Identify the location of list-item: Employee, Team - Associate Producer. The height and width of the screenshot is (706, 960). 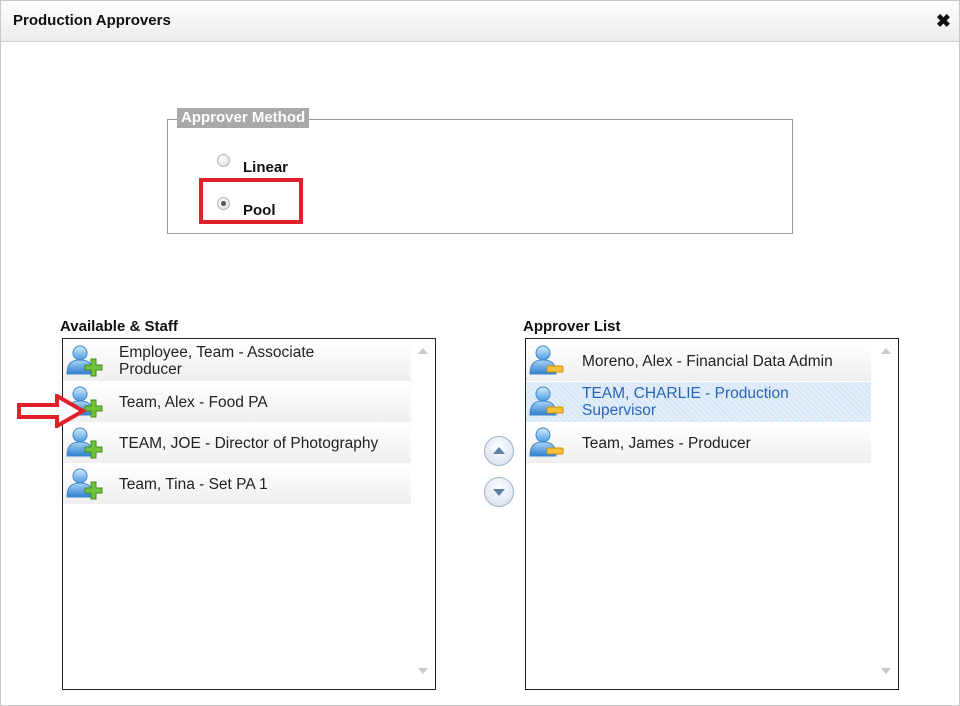
(237, 361).